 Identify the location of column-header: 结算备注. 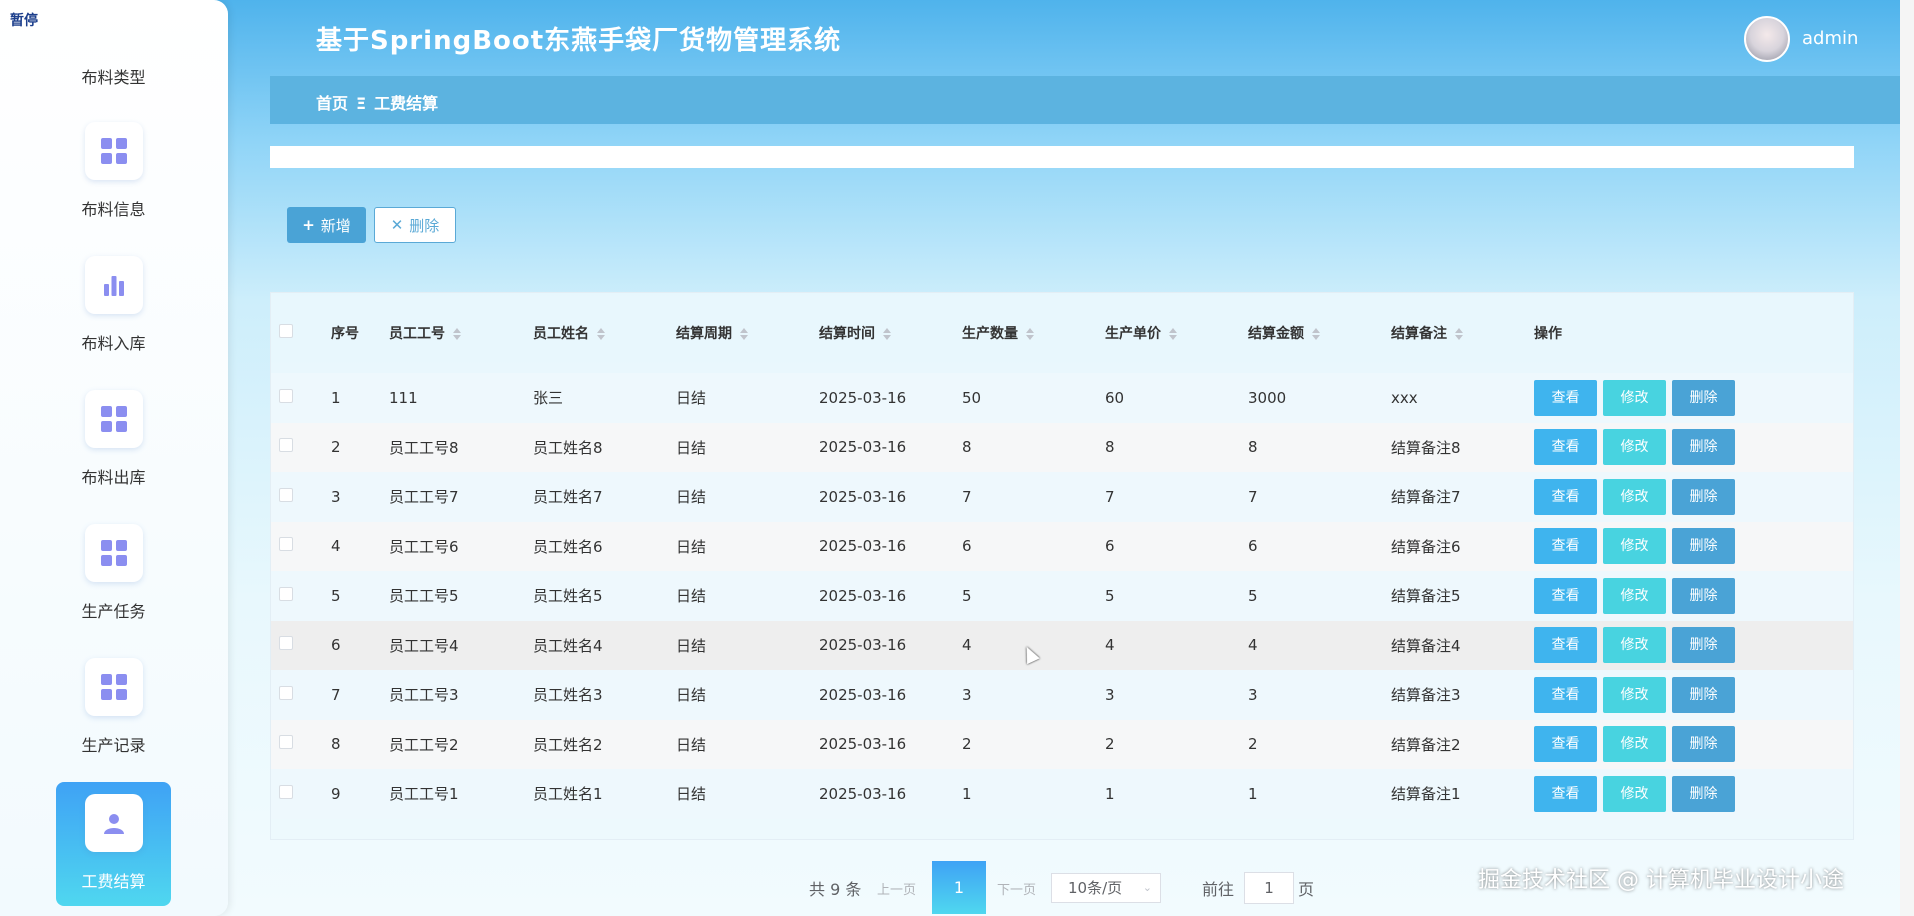
(1462, 333).